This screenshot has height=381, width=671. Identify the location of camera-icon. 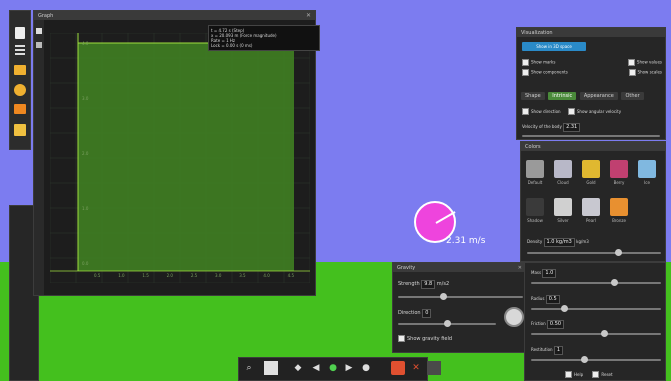
(398, 368).